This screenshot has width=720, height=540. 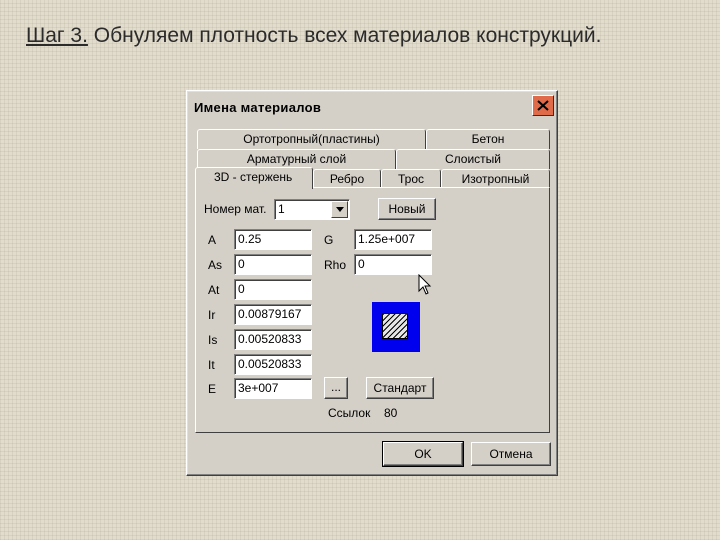 What do you see at coordinates (311, 139) in the screenshot?
I see `tab-orthotropic: Ортотропный(пластины)` at bounding box center [311, 139].